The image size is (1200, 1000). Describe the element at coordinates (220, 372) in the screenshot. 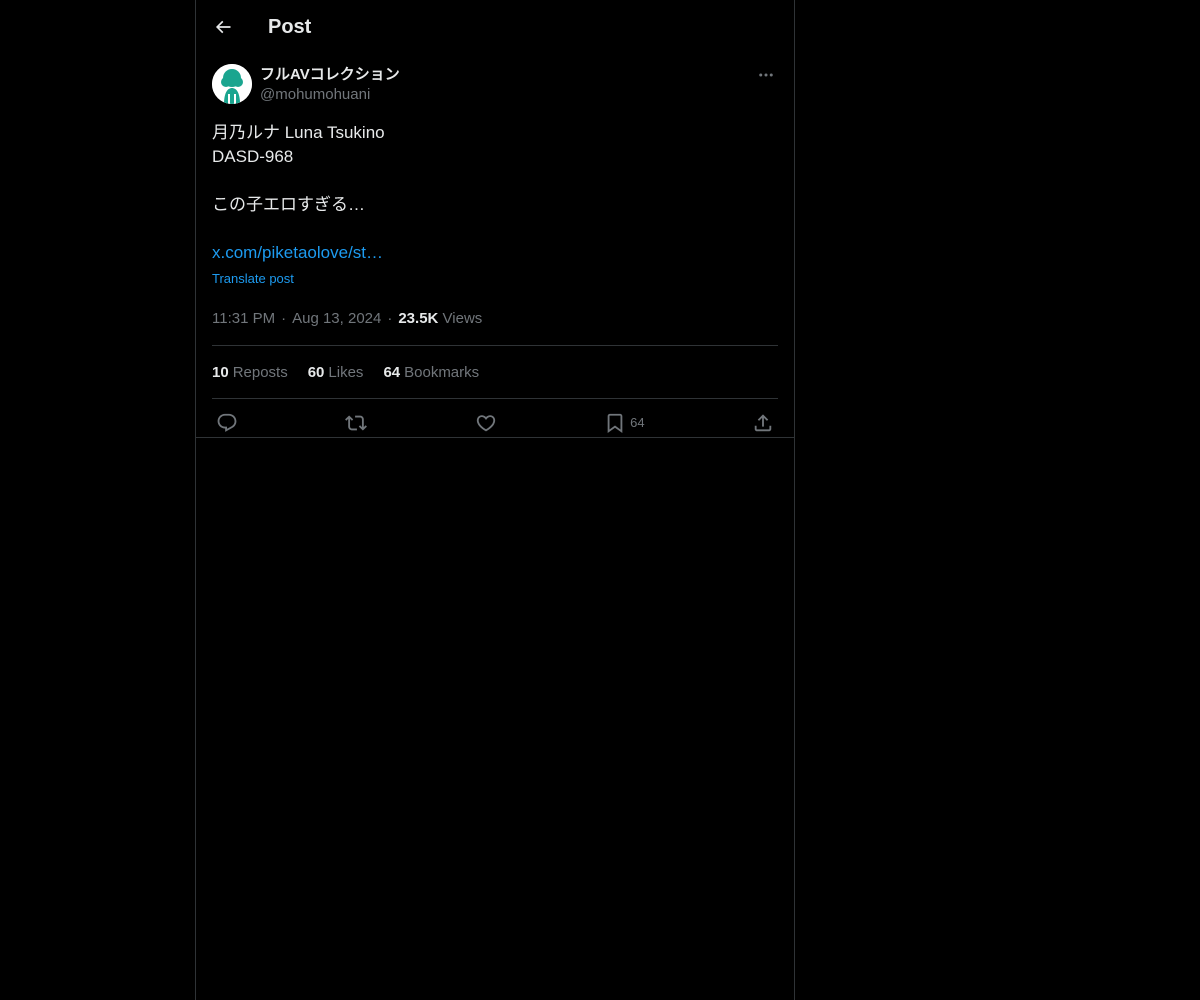

I see `reposts-count: 10` at that location.